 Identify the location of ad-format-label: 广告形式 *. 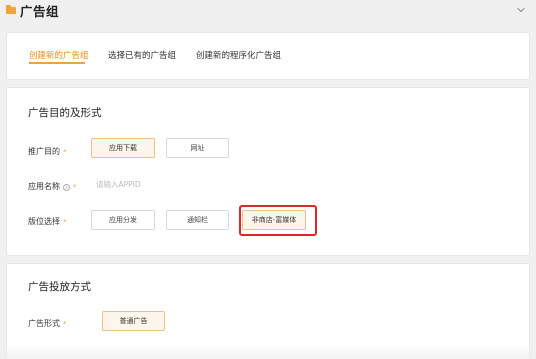
(47, 323).